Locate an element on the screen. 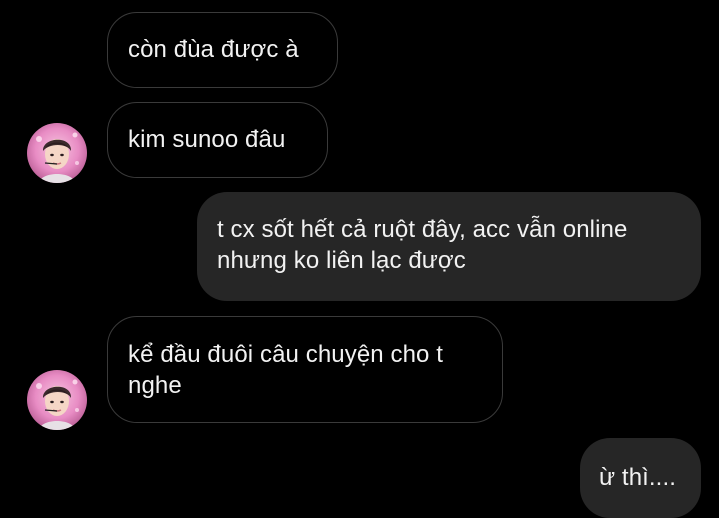 Image resolution: width=719 pixels, height=518 pixels. incoming-message-bubble: còn đùa được à is located at coordinates (222, 50).